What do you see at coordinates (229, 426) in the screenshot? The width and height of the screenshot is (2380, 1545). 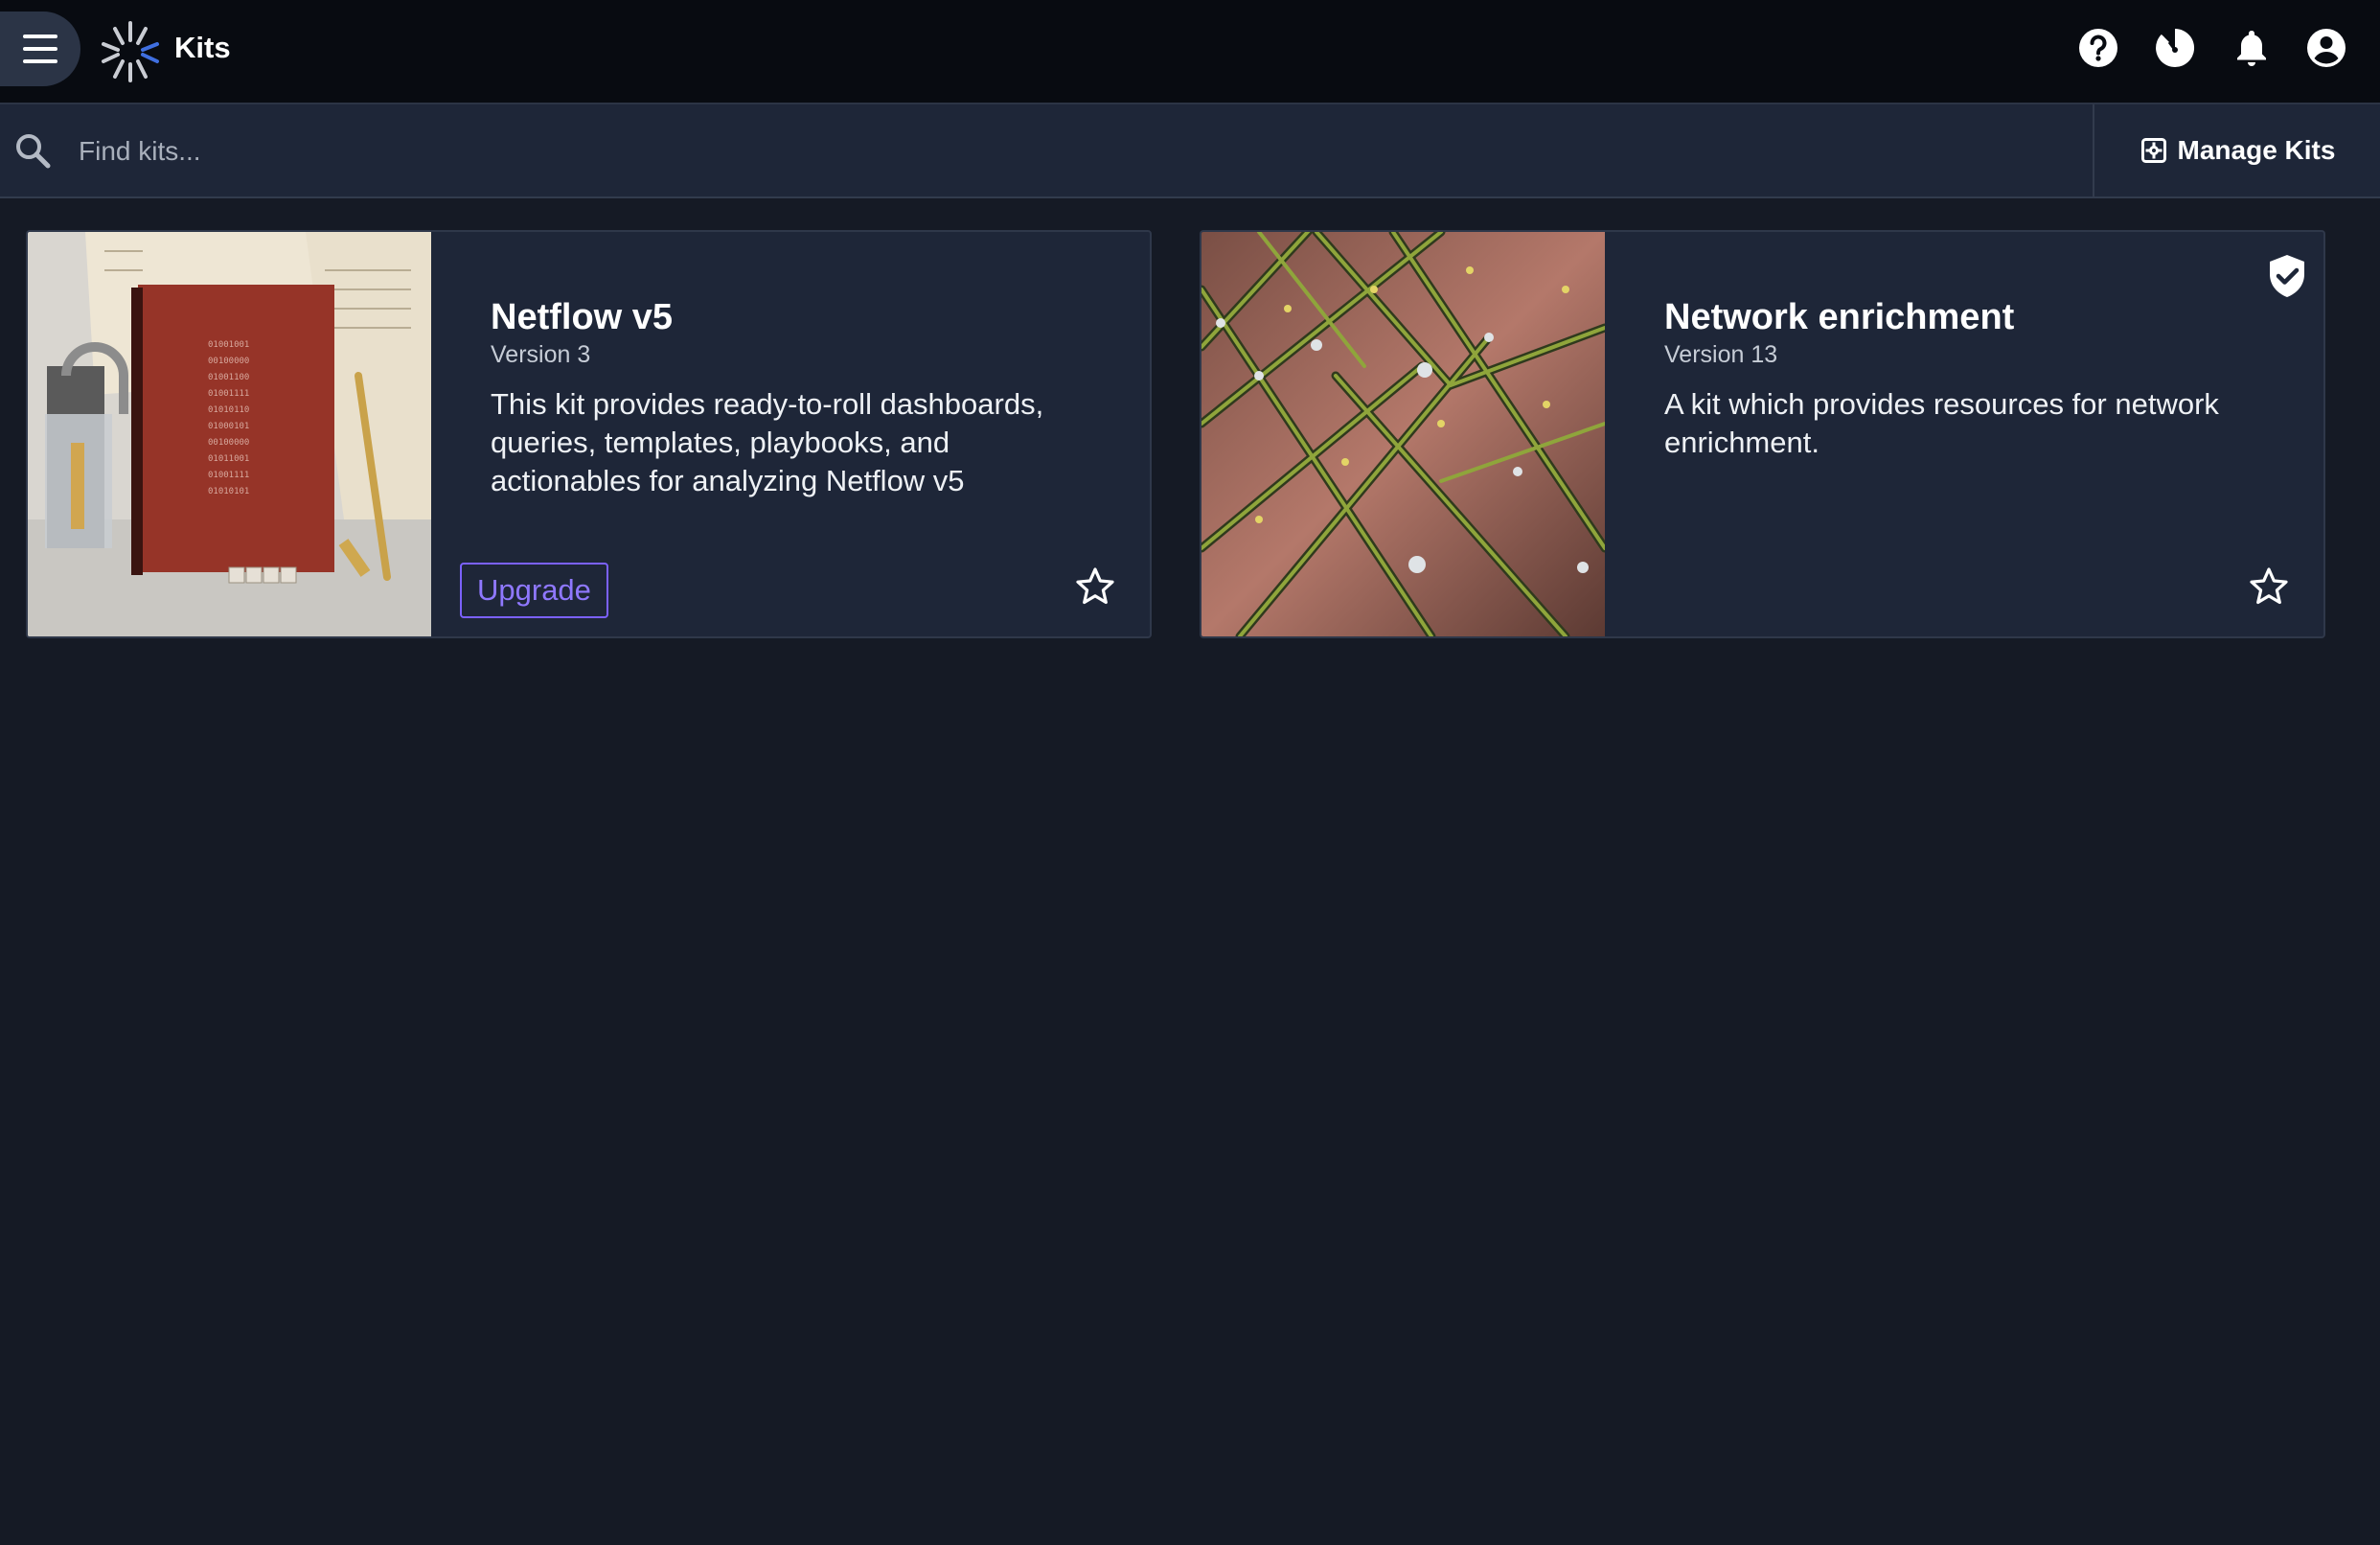 I see `svg-text: 01000101` at bounding box center [229, 426].